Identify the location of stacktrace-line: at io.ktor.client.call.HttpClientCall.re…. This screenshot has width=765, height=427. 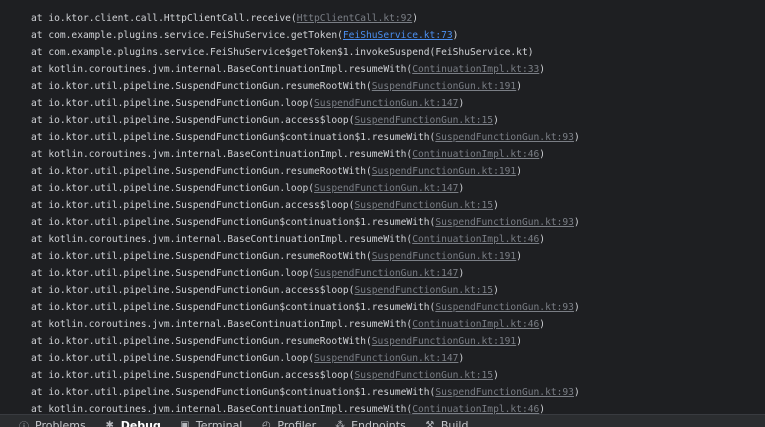
(305, 18).